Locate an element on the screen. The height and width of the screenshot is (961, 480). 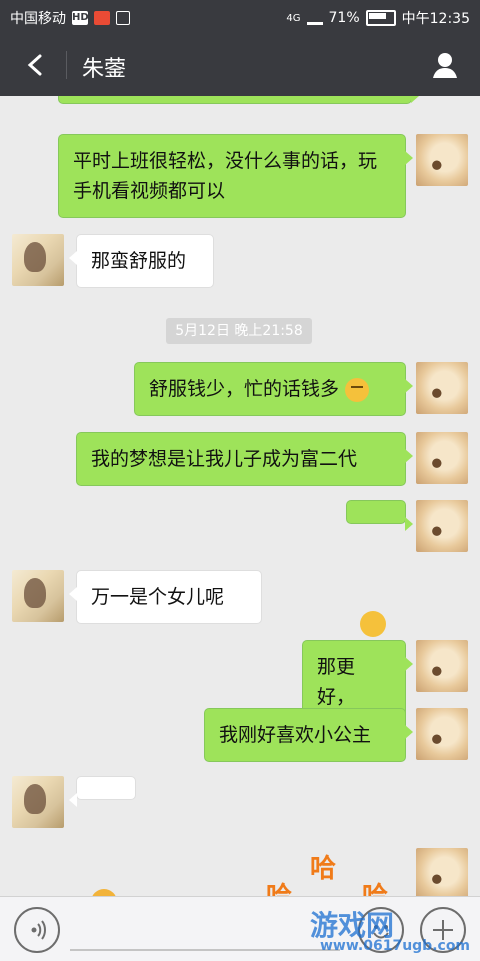
music-app-icon is located at coordinates (123, 18).